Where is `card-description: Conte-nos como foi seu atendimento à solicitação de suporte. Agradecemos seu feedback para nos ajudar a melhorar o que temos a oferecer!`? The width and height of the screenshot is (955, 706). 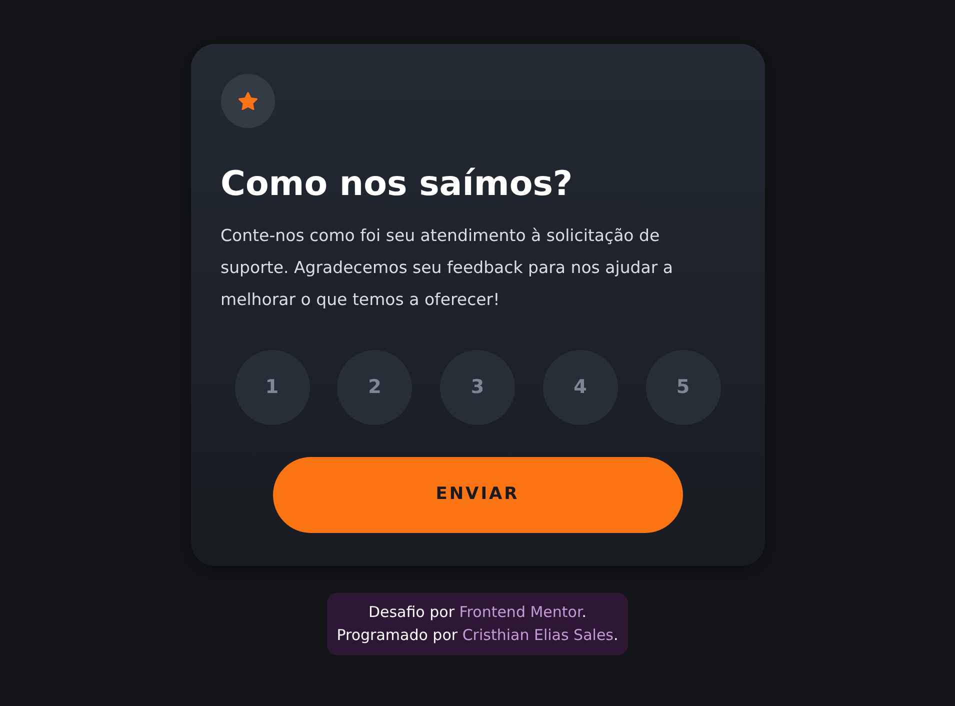
card-description: Conte-nos como foi seu atendimento à solicitação de suporte. Agradecemos seu feedback para nos ajudar a melhorar o que temos a oferecer! is located at coordinates (447, 268).